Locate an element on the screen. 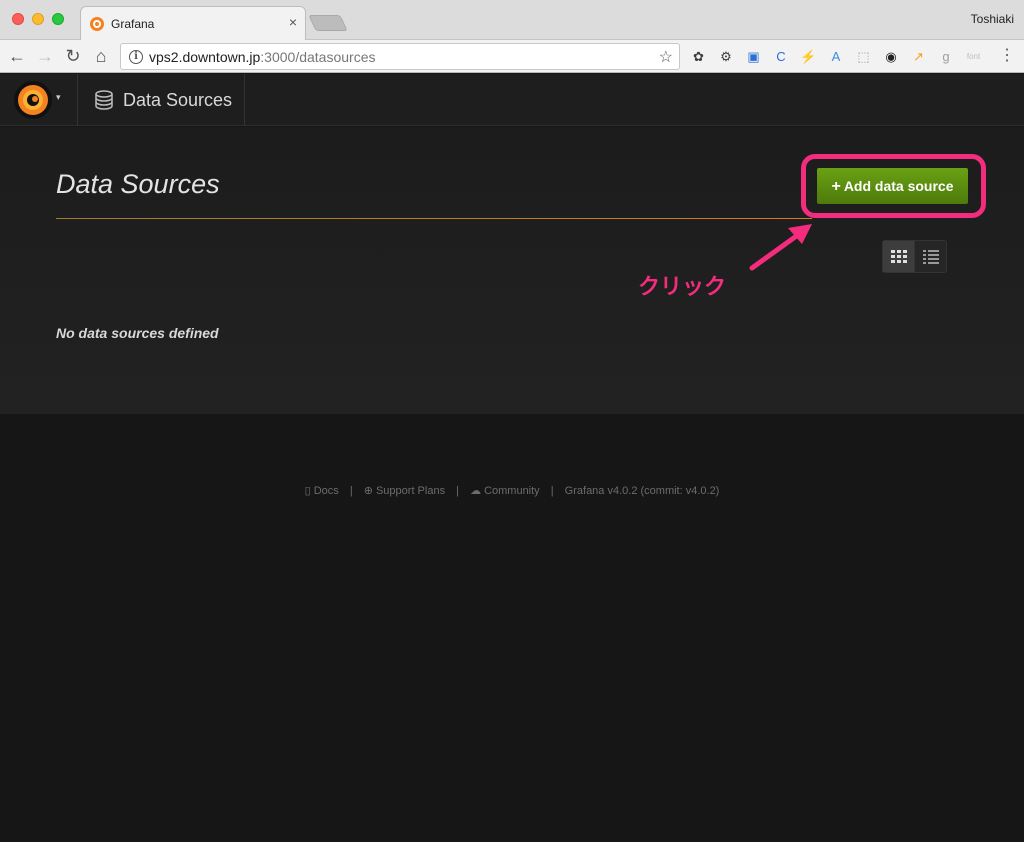 This screenshot has width=1024, height=842. new-tab-button is located at coordinates (328, 23).